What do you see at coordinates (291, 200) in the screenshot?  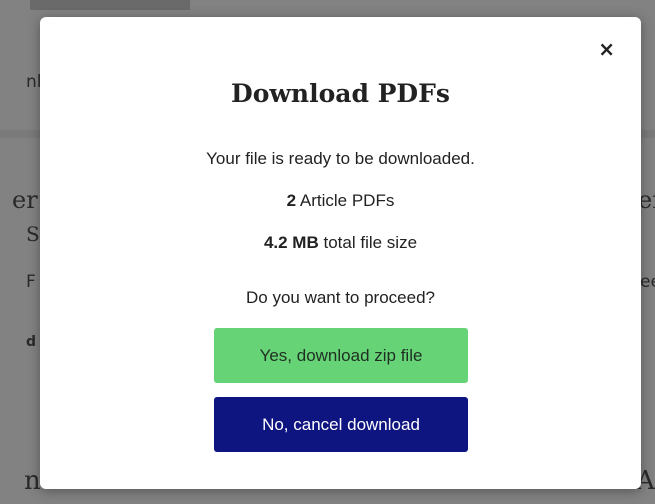 I see `pdf-count-value: 2` at bounding box center [291, 200].